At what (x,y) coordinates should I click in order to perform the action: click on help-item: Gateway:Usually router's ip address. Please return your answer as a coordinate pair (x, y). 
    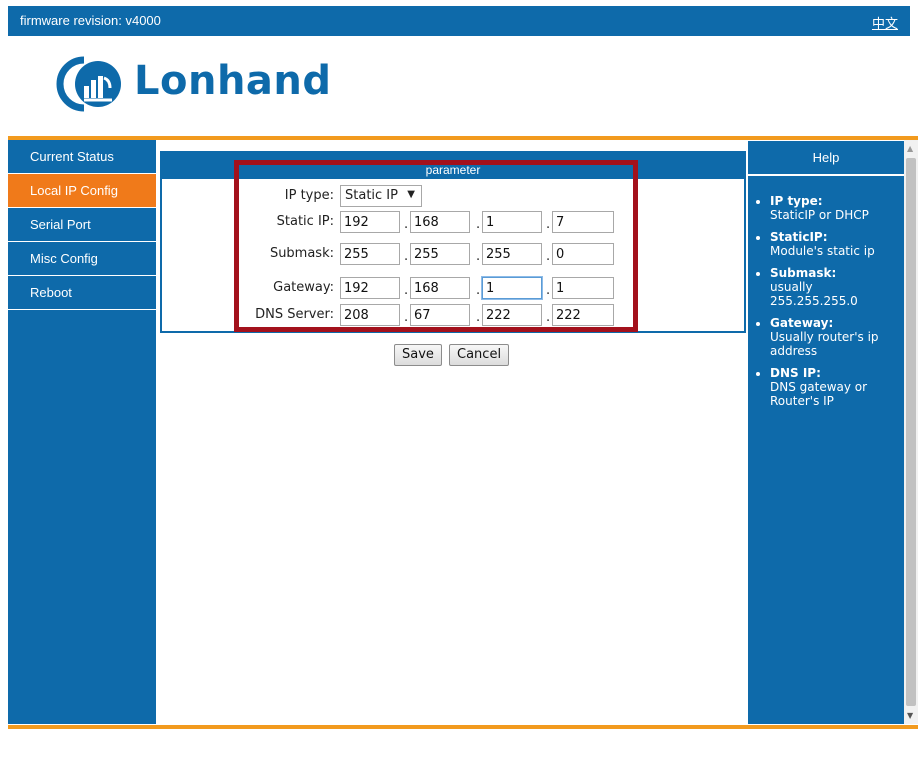
    Looking at the image, I should click on (837, 337).